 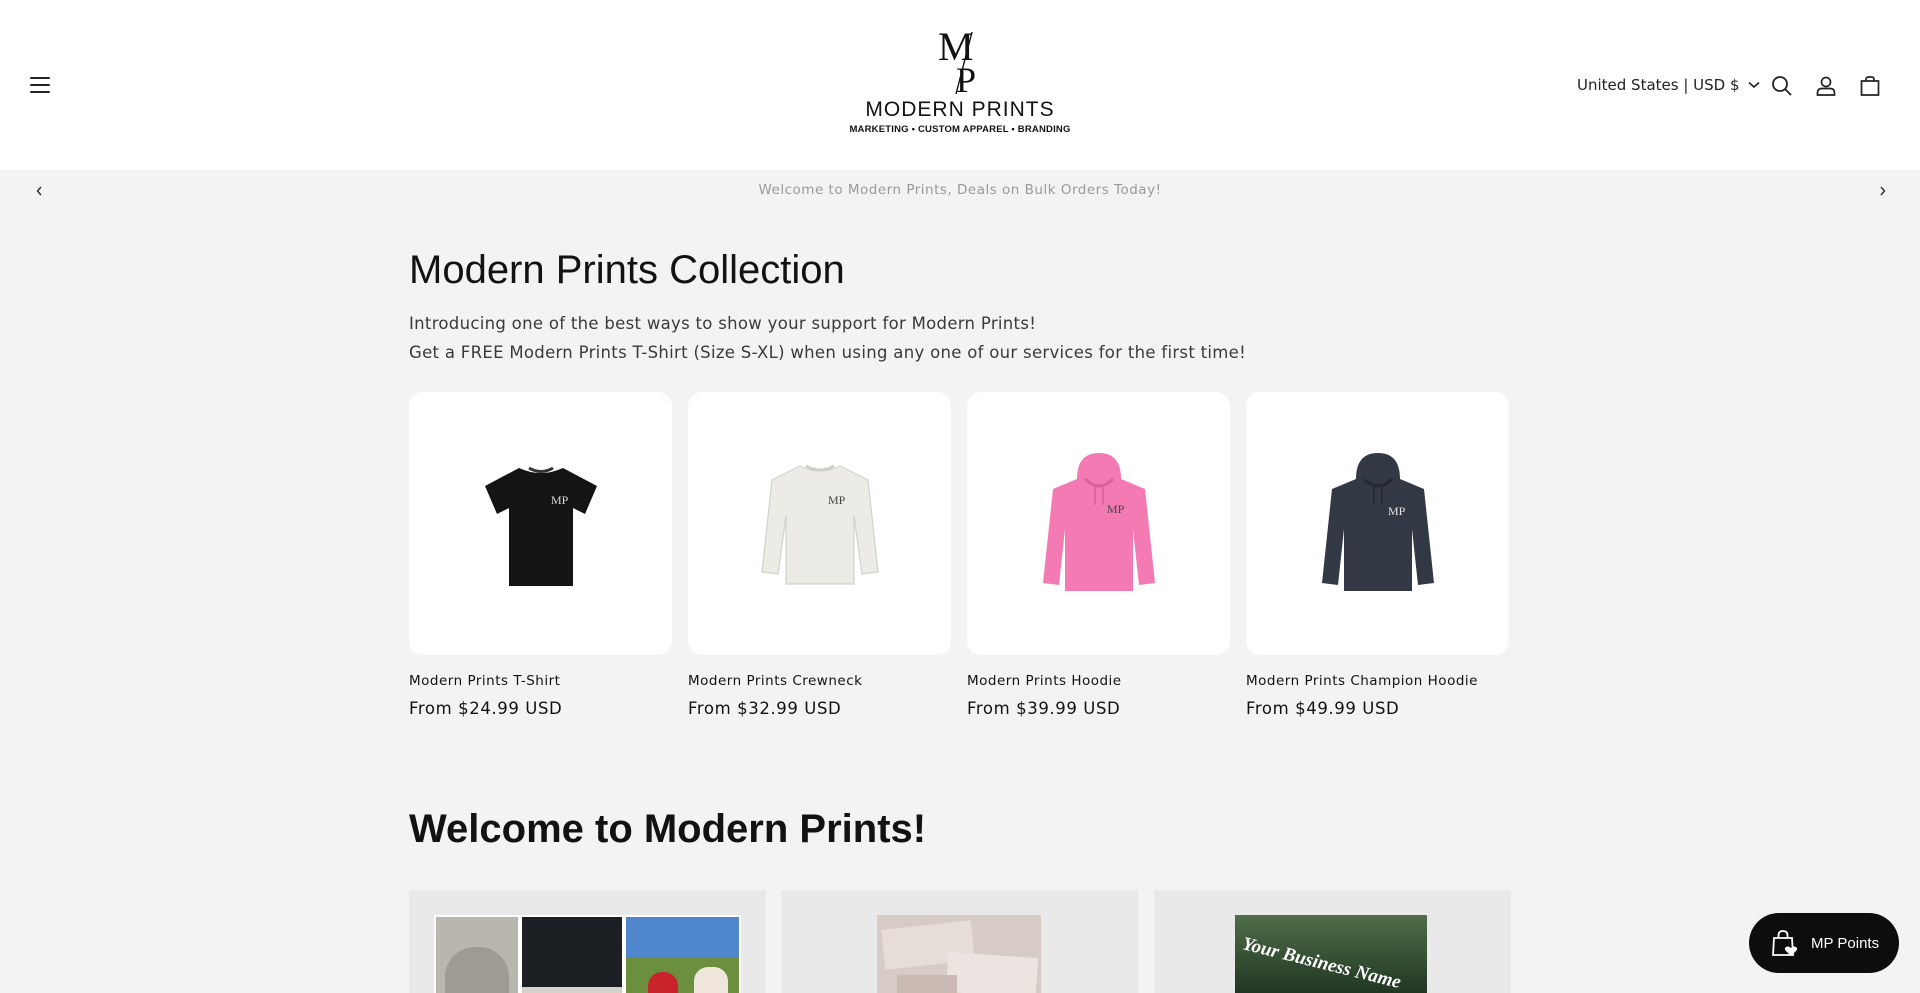 I want to click on feature-tile-apparel-collage, so click(x=587, y=941).